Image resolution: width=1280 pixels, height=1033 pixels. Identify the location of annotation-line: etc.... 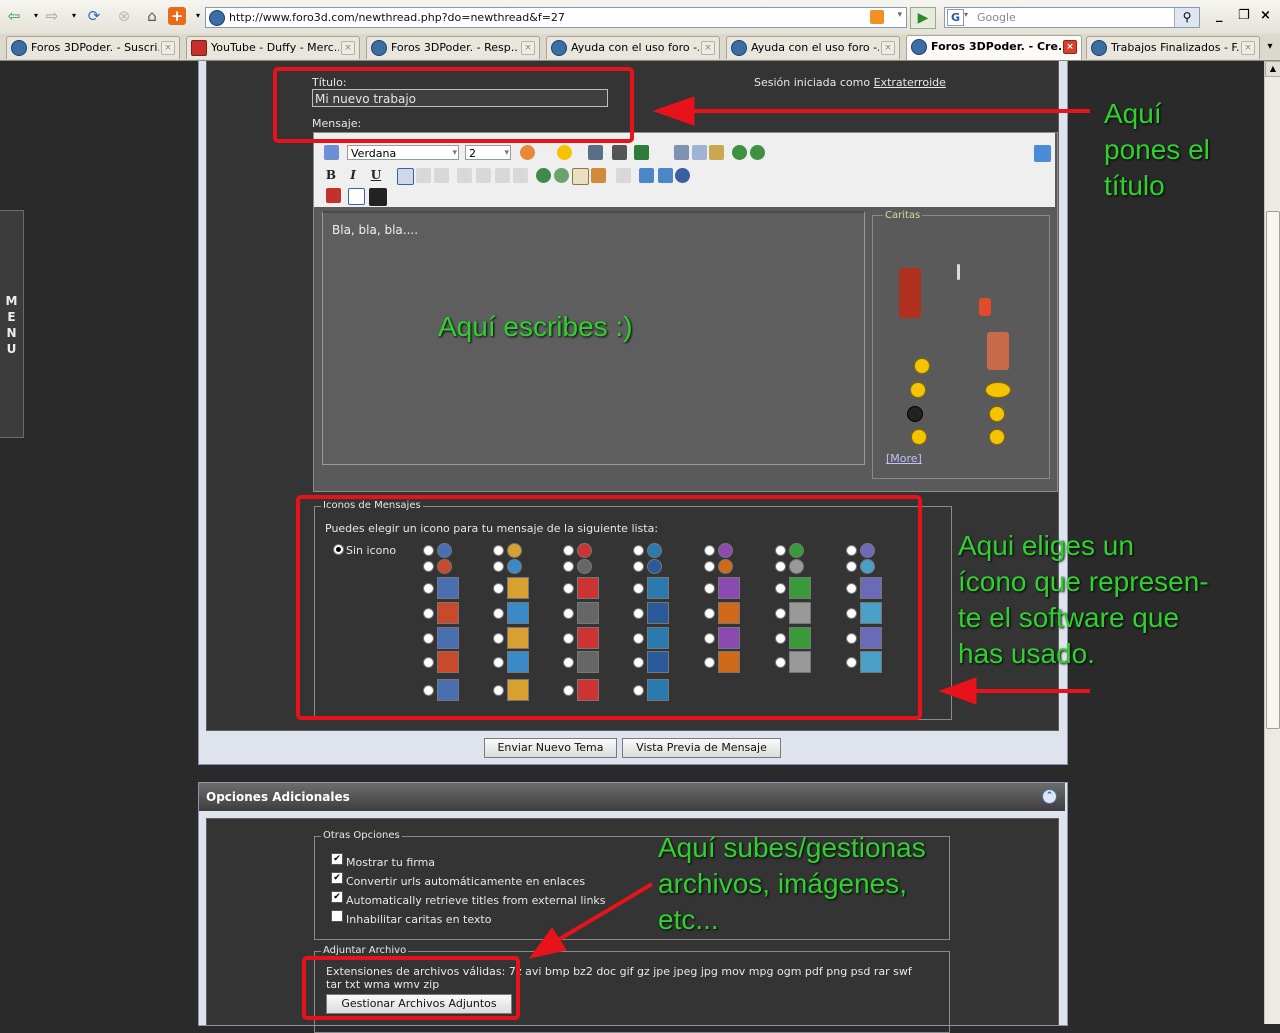
(688, 919).